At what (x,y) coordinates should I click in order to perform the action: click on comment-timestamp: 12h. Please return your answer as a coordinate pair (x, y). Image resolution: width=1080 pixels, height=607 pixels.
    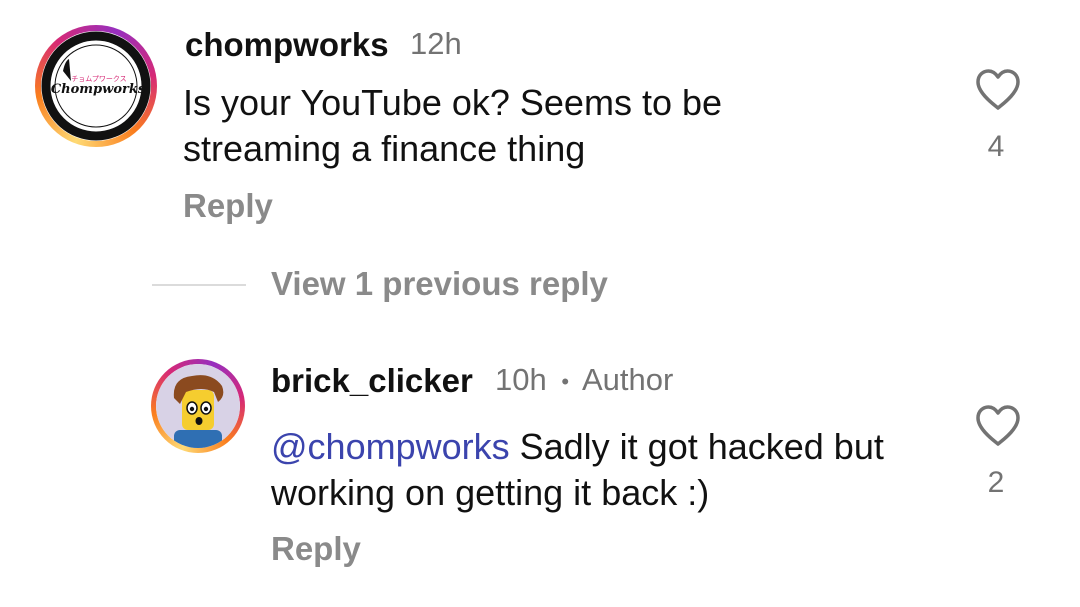
    Looking at the image, I should click on (436, 43).